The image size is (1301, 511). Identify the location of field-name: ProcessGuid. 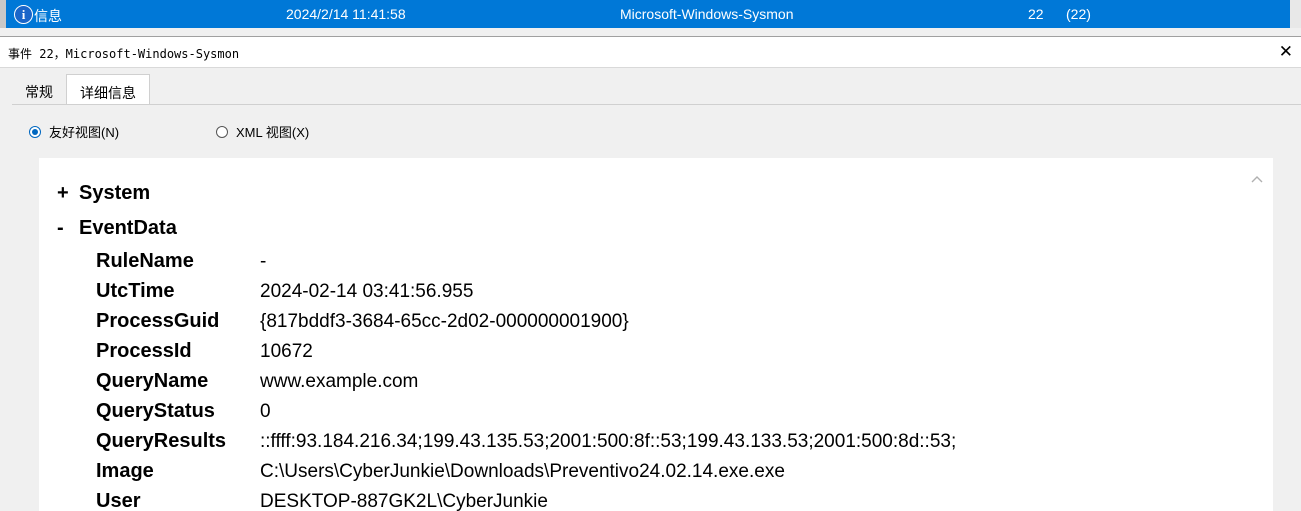
(158, 321).